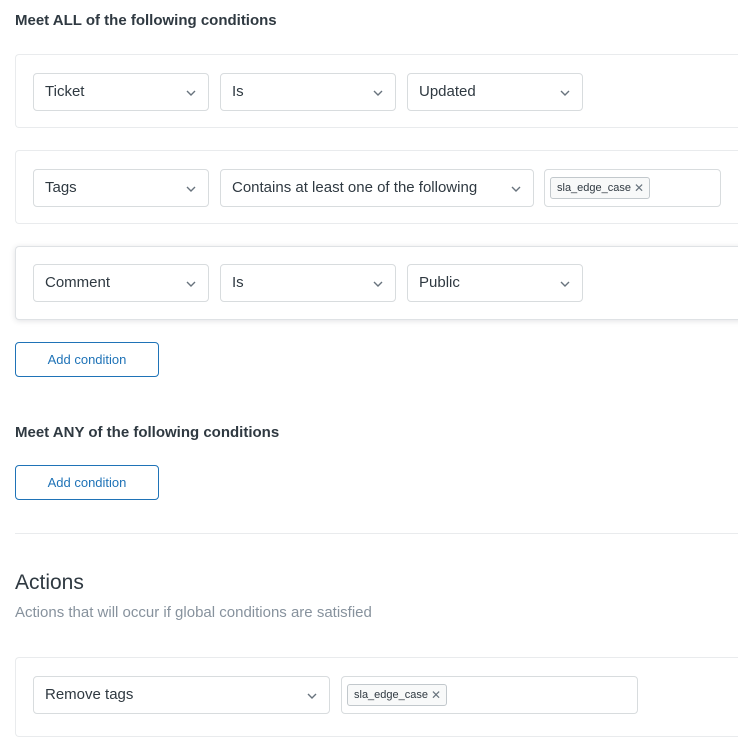 This screenshot has width=738, height=737. I want to click on add-all-condition-button: Add condition, so click(87, 359).